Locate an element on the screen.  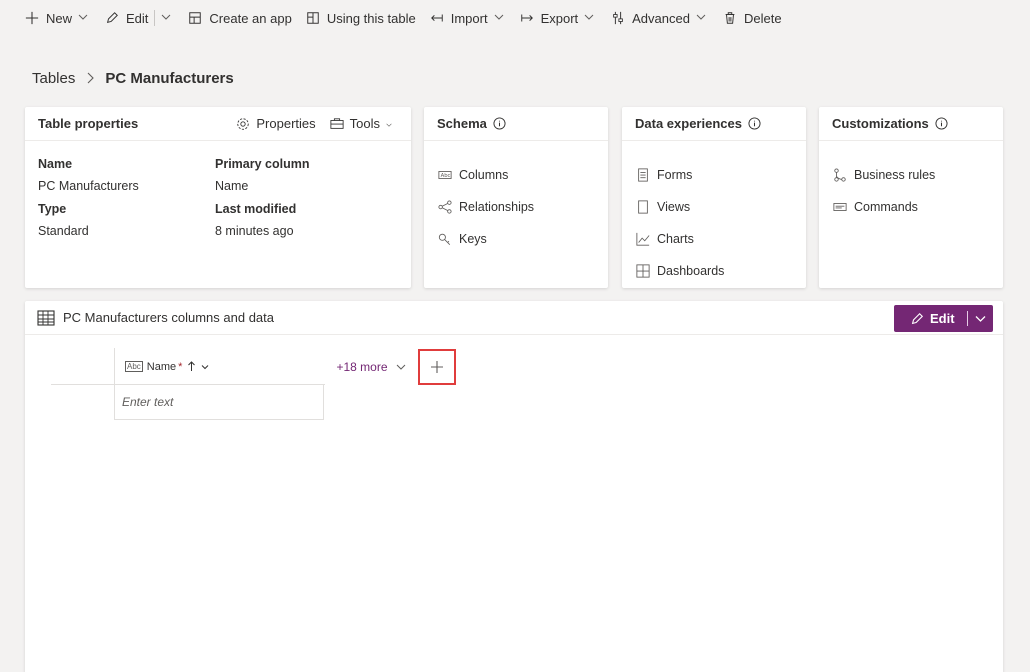
primary-column-value: Name is located at coordinates (232, 186).